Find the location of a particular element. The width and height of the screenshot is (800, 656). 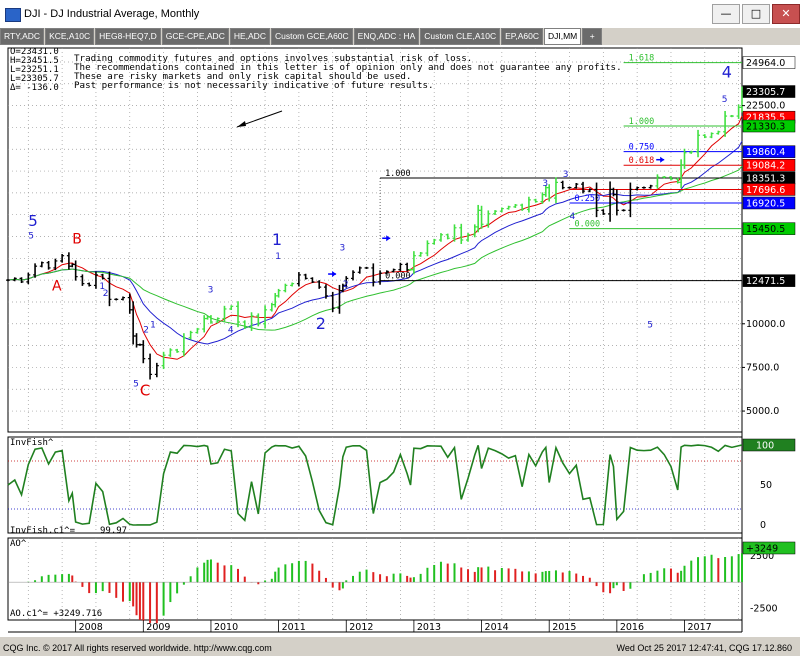

ao-title: AO^ is located at coordinates (18, 544).